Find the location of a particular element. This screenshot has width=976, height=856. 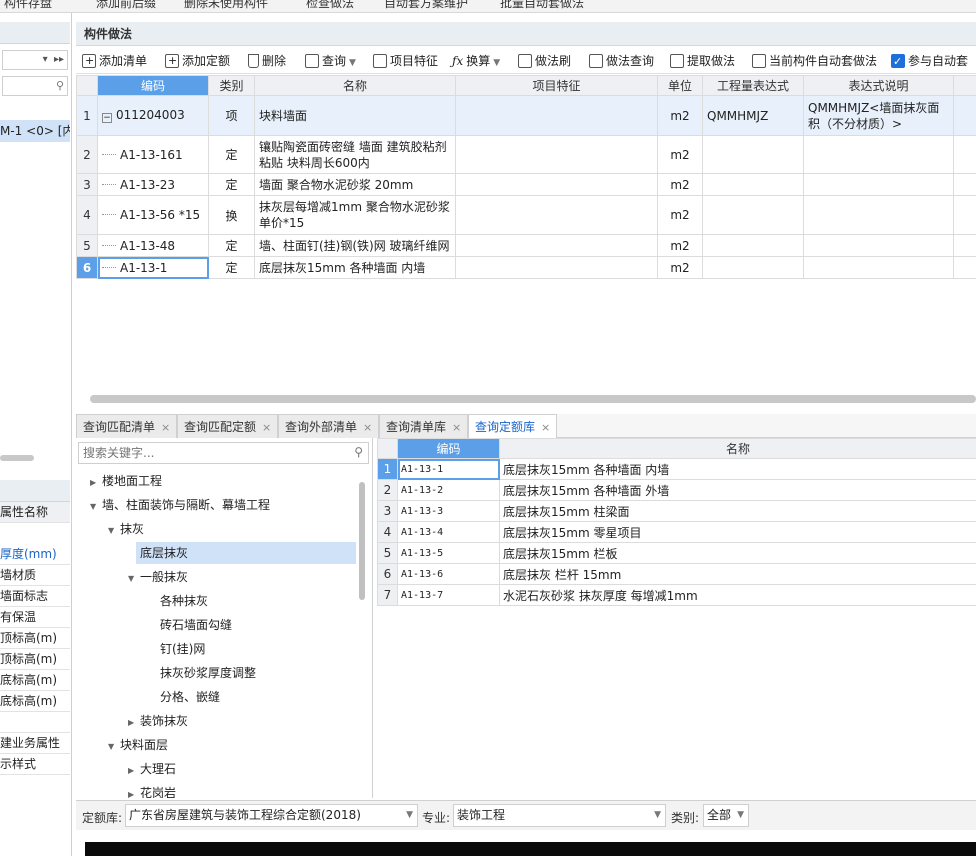

tree-node: ▶ 大理石 is located at coordinates (152, 769).